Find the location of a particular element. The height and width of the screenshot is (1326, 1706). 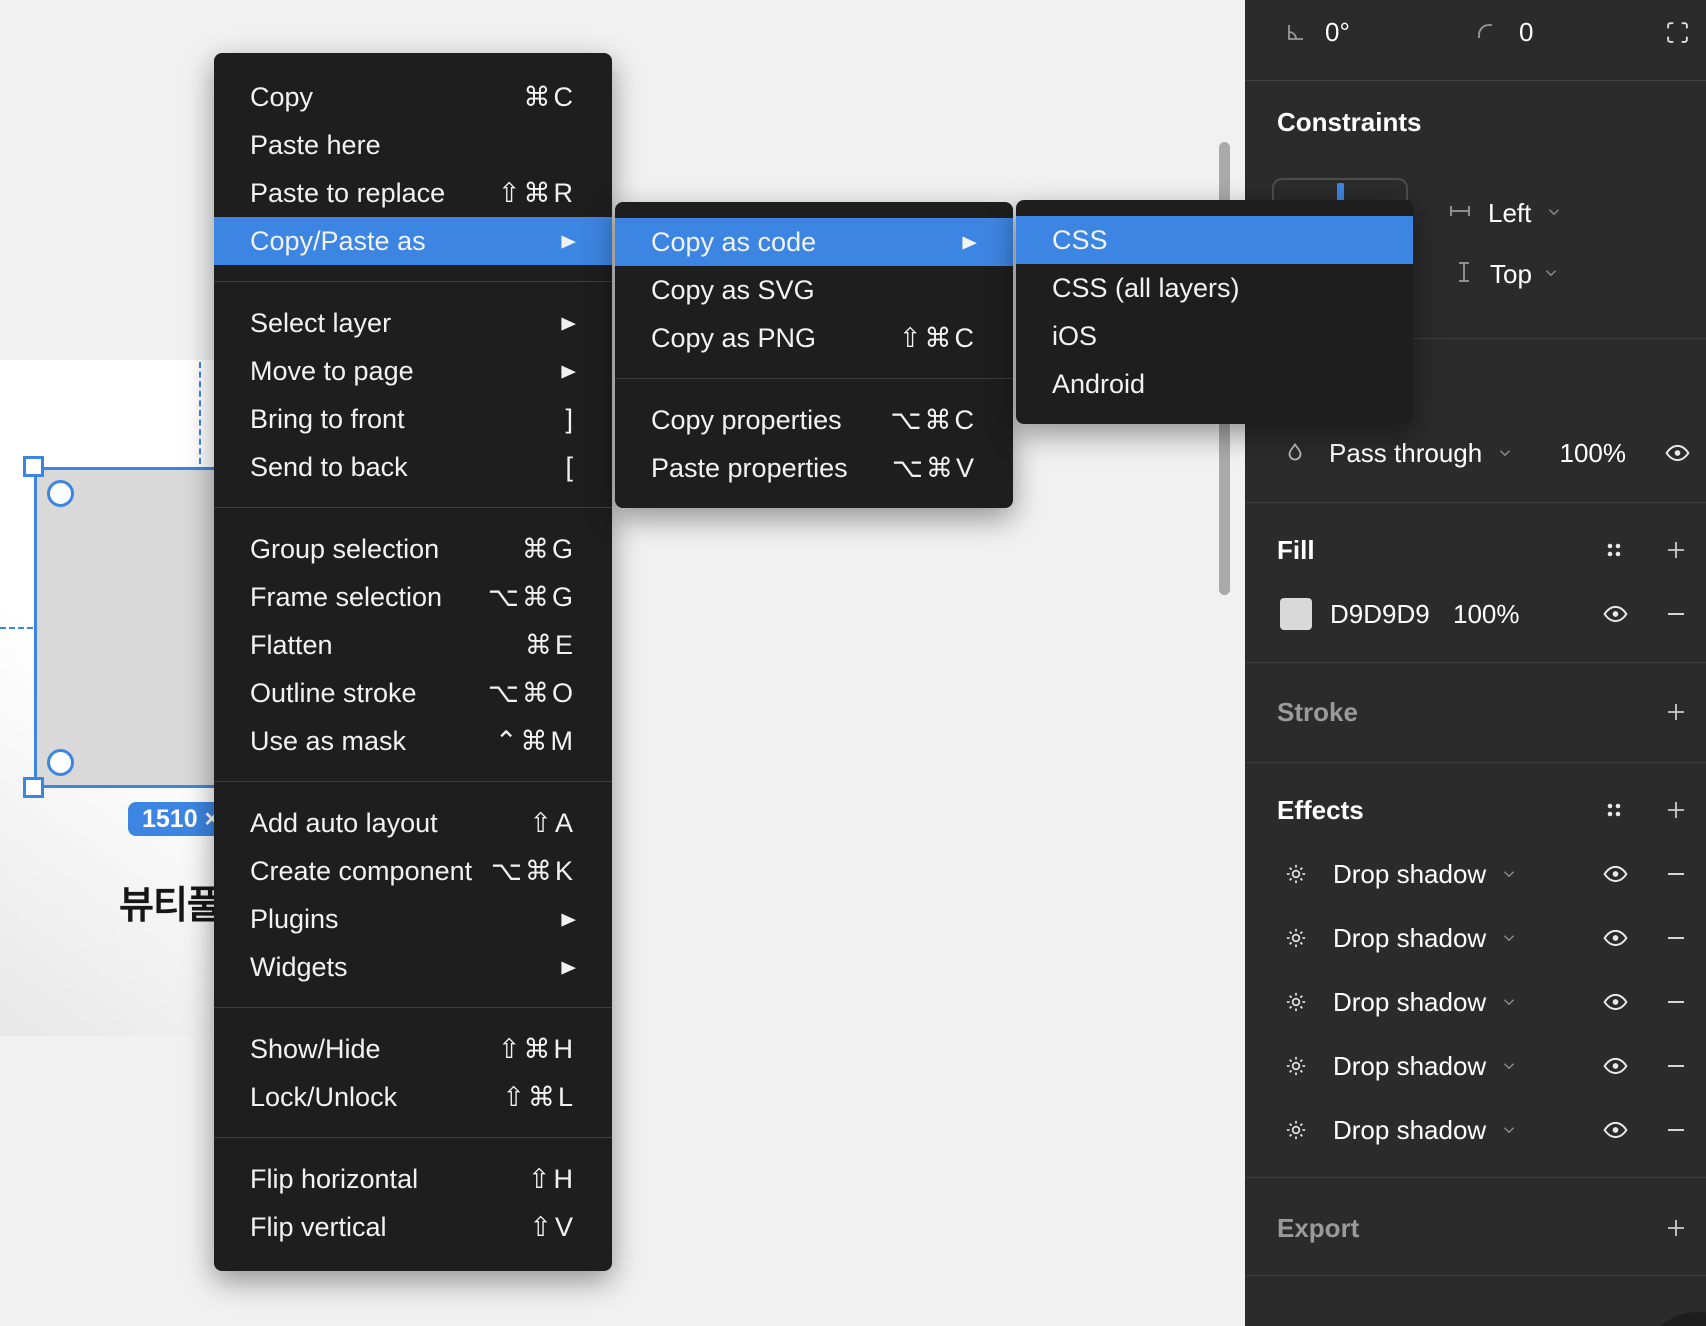

menu-item-css-all-layers: CSS (all layers) is located at coordinates (1214, 288).